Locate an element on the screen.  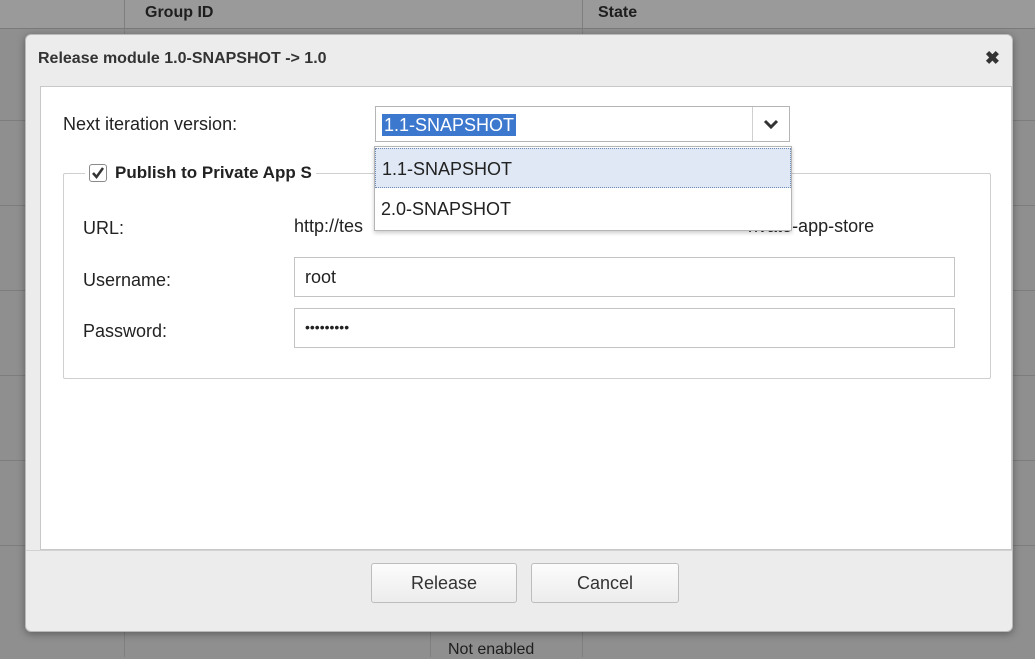
dialog-titlebar: Release module 1.0-SNAPSHOT -> 1.0 ✖ is located at coordinates (519, 60).